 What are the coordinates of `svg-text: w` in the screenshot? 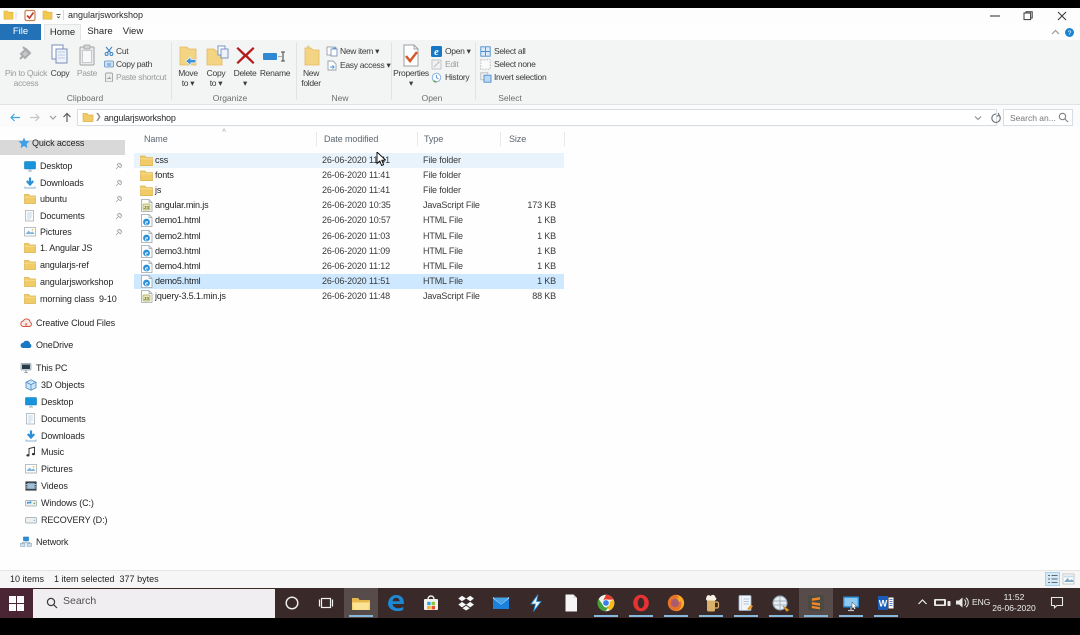 It's located at (109, 65).